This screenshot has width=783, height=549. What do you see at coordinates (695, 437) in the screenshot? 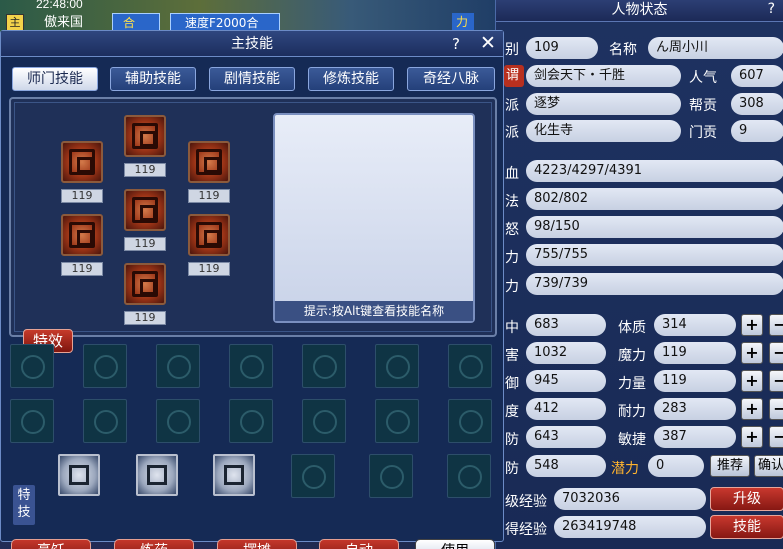
I see `agility-value: 387` at bounding box center [695, 437].